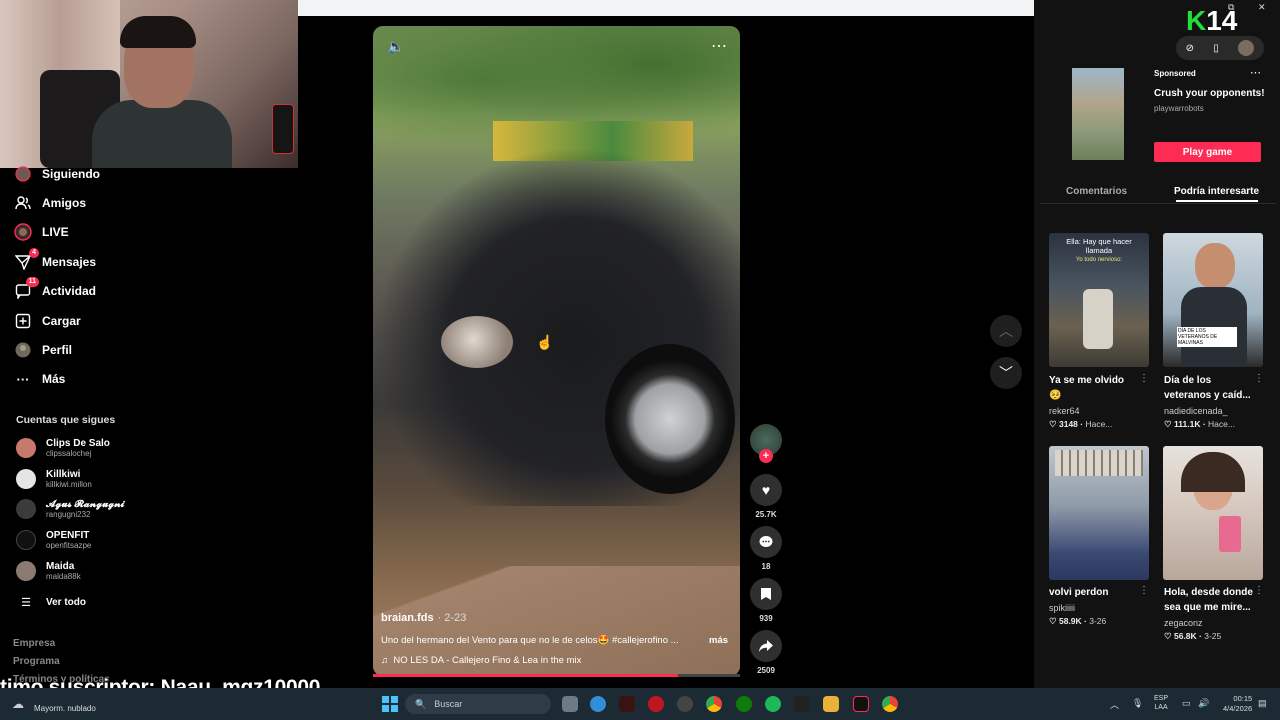 Image resolution: width=1280 pixels, height=720 pixels. What do you see at coordinates (85, 504) in the screenshot?
I see `account-name: 𝓐𝓰𝓾𝓼 𝓡𝓪𝓷𝓰𝓾𝓰𝓷𝓲` at bounding box center [85, 504].